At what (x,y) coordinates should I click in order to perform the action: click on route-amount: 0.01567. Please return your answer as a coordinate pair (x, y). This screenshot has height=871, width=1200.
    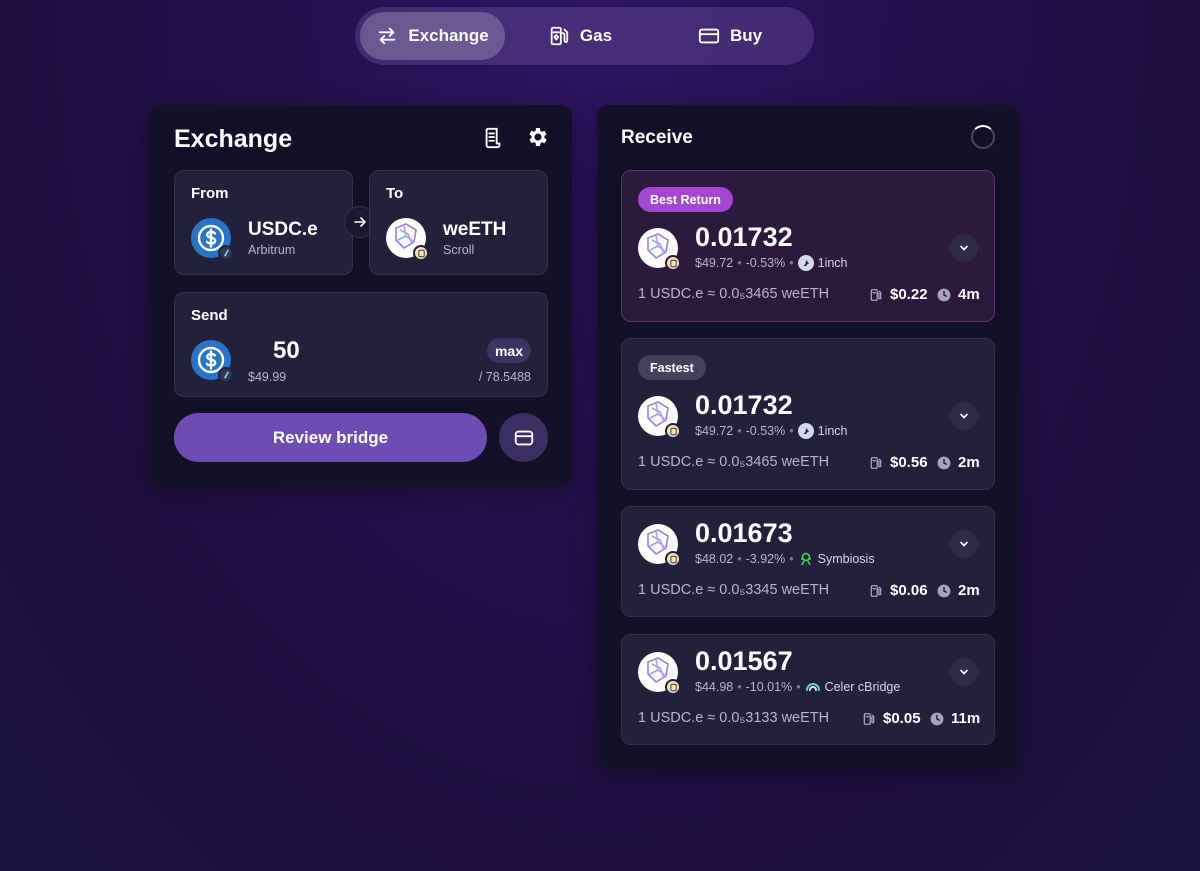
    Looking at the image, I should click on (744, 661).